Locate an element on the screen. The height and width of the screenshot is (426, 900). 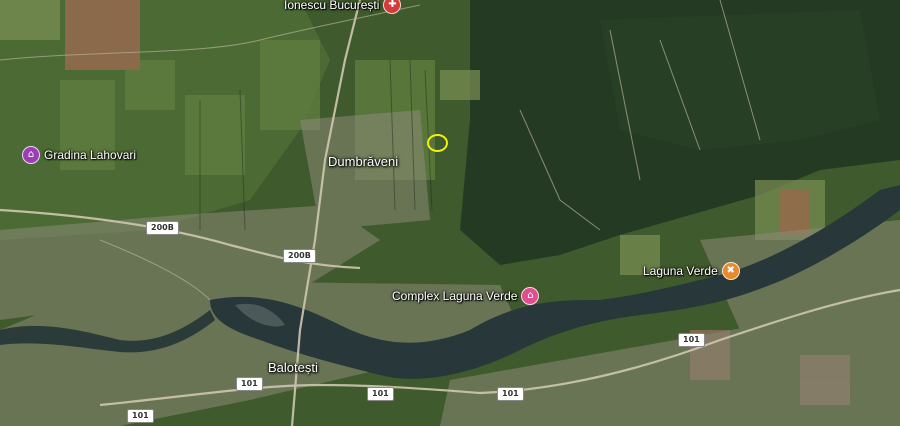
poi-label: Complex Laguna Verde is located at coordinates (455, 296).